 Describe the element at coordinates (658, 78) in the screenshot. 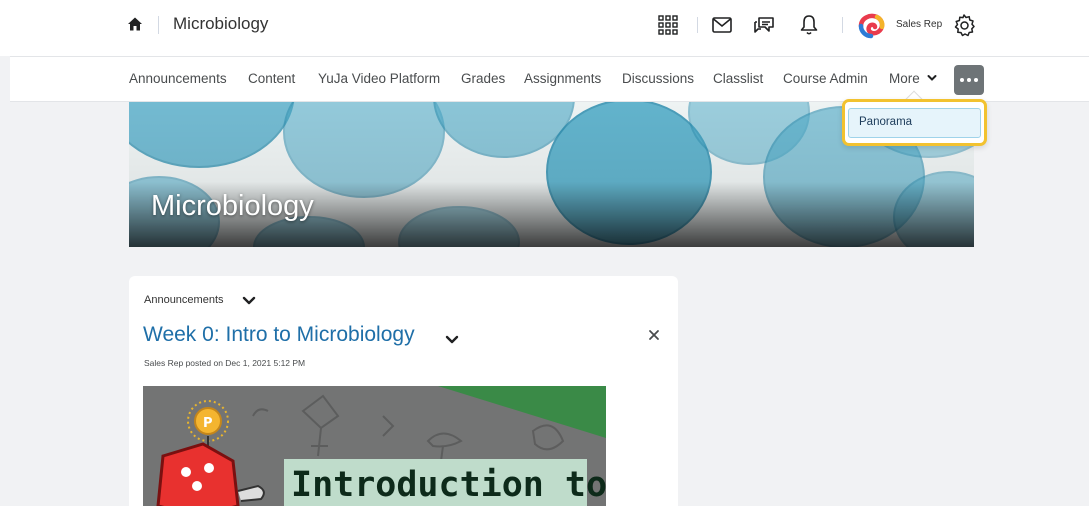

I see `nav-item-discussions: Discussions` at that location.